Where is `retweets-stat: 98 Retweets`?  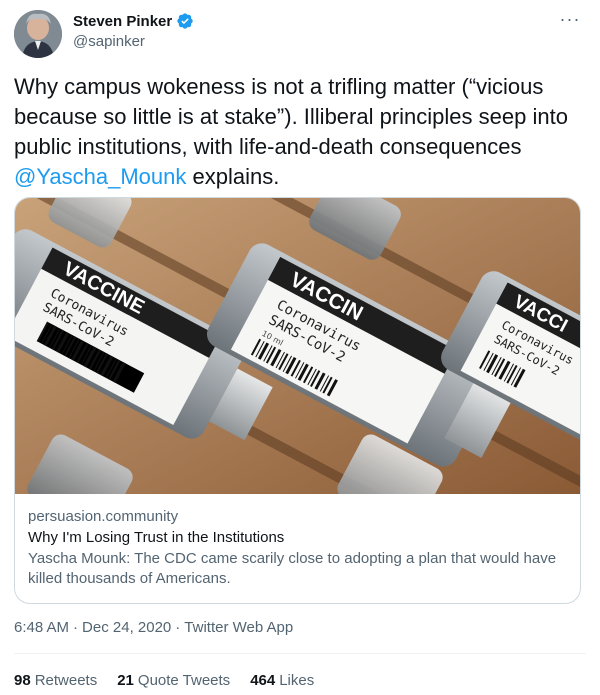 retweets-stat: 98 Retweets is located at coordinates (55, 680).